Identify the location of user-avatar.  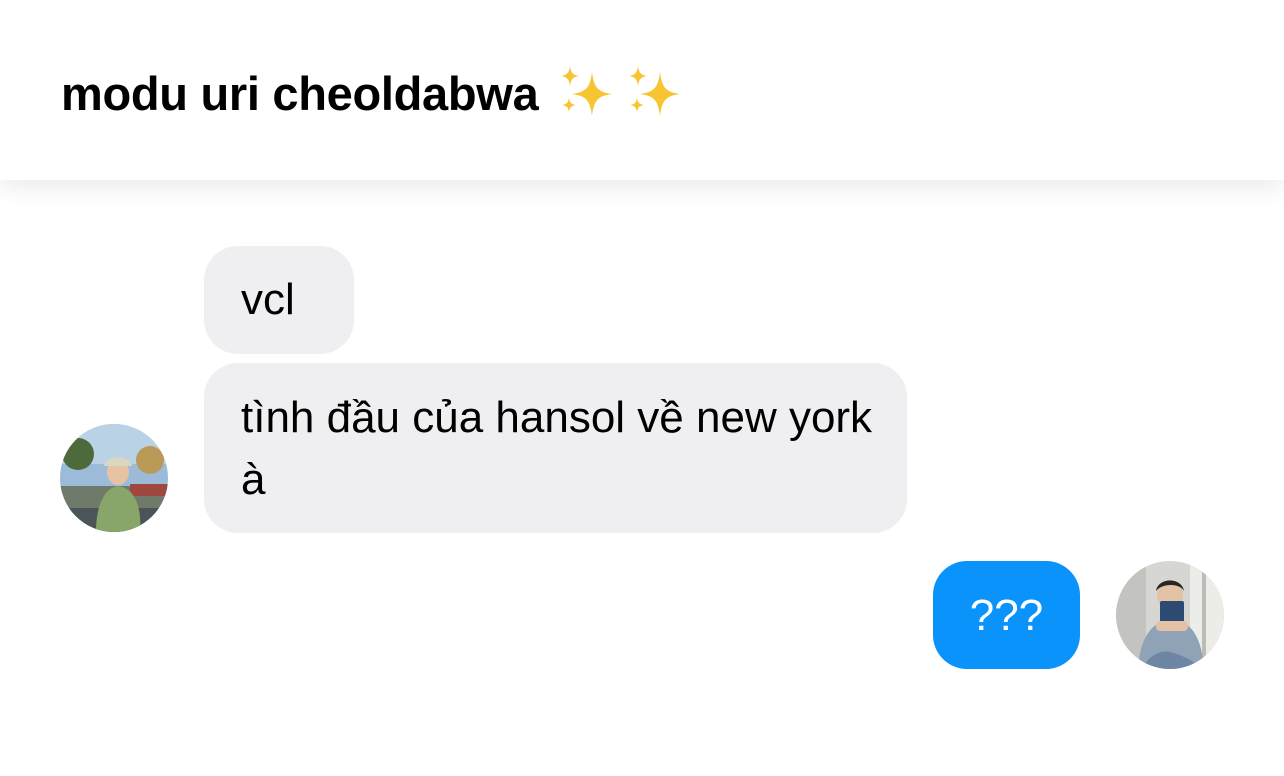
(1170, 615).